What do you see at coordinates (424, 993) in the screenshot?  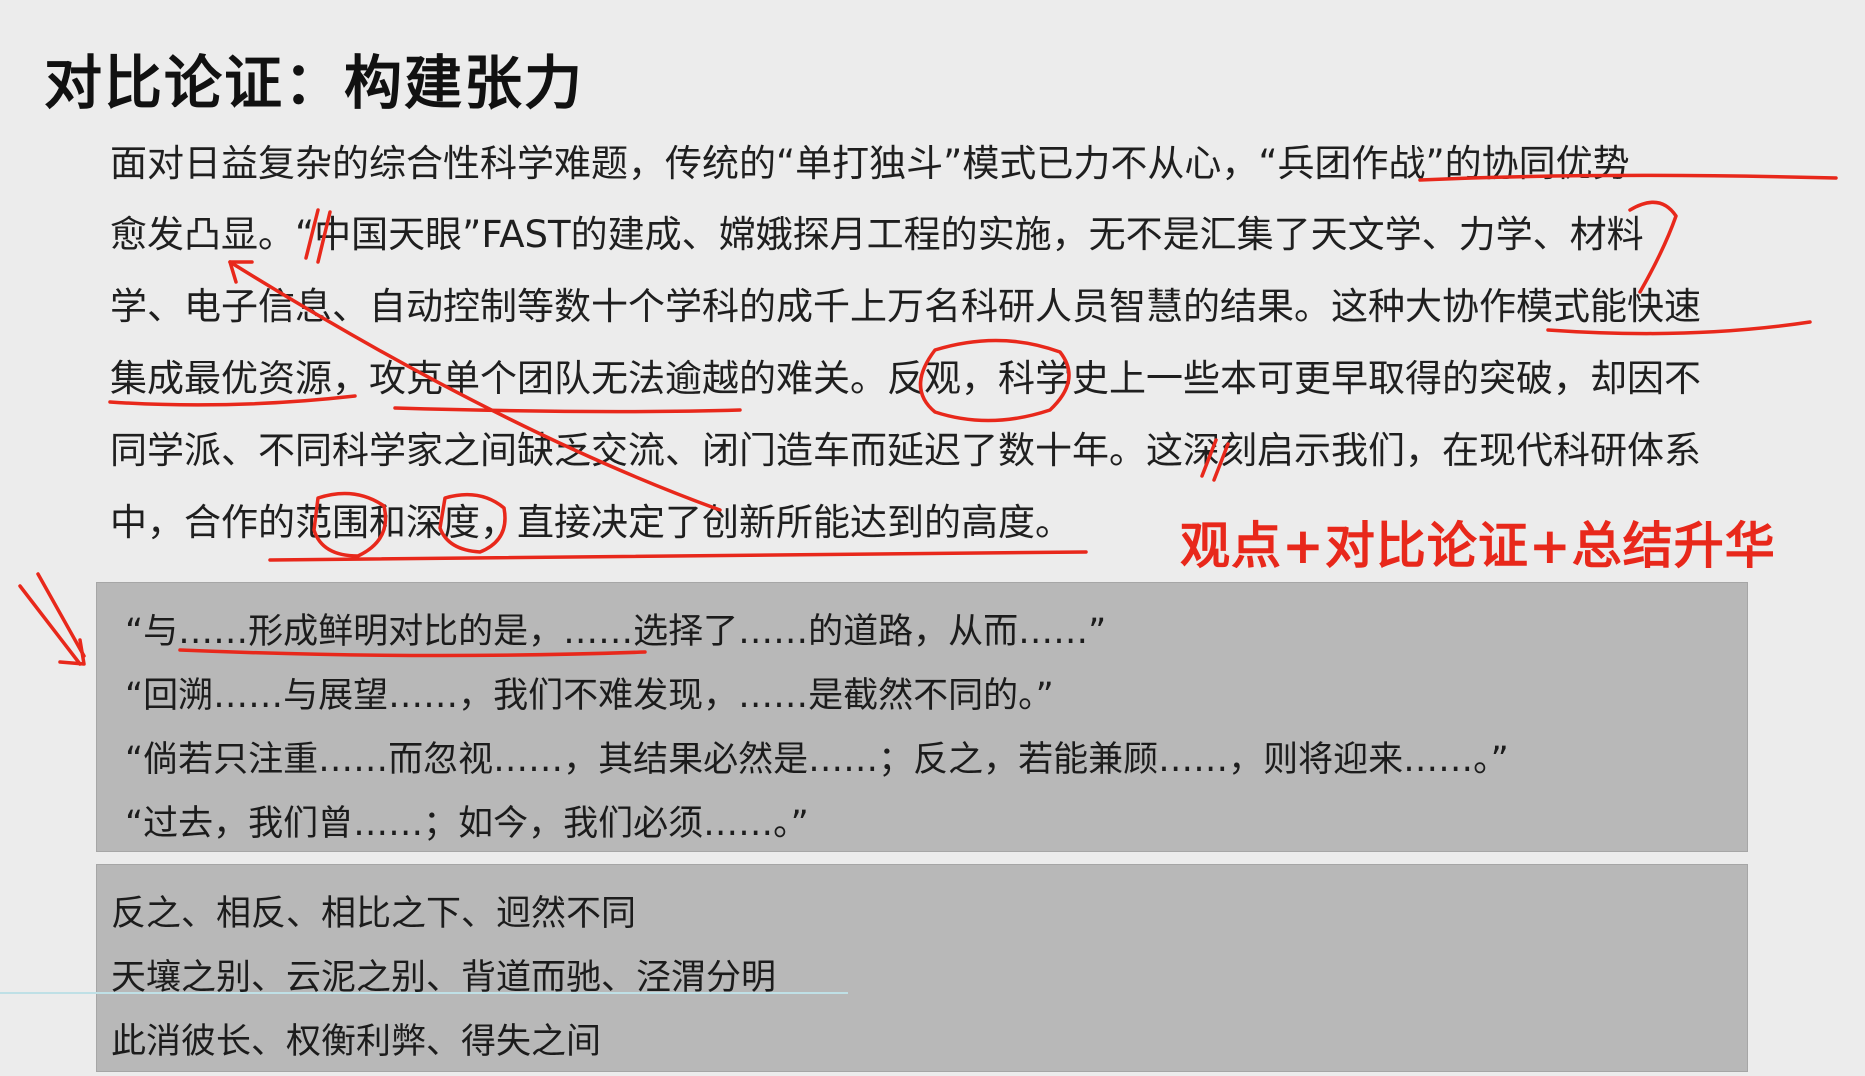 I see `video-progress-line` at bounding box center [424, 993].